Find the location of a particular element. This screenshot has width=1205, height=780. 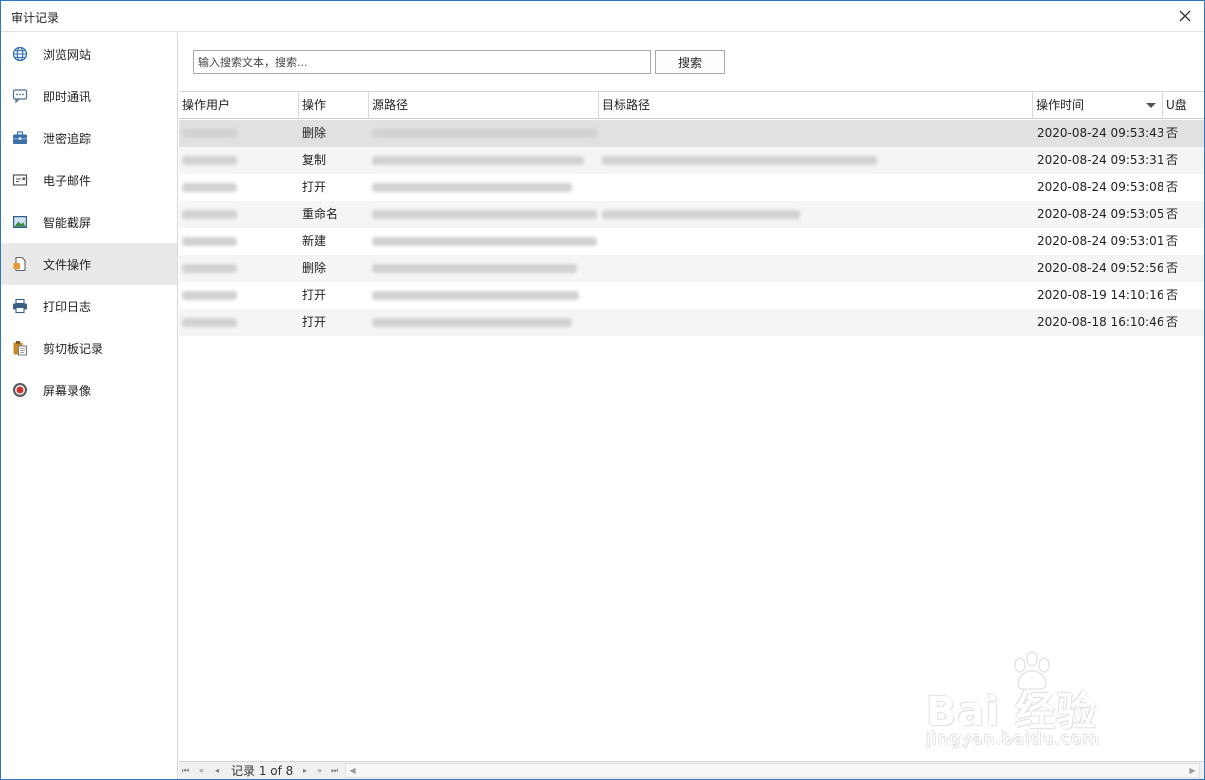

chat-icon is located at coordinates (20, 96).